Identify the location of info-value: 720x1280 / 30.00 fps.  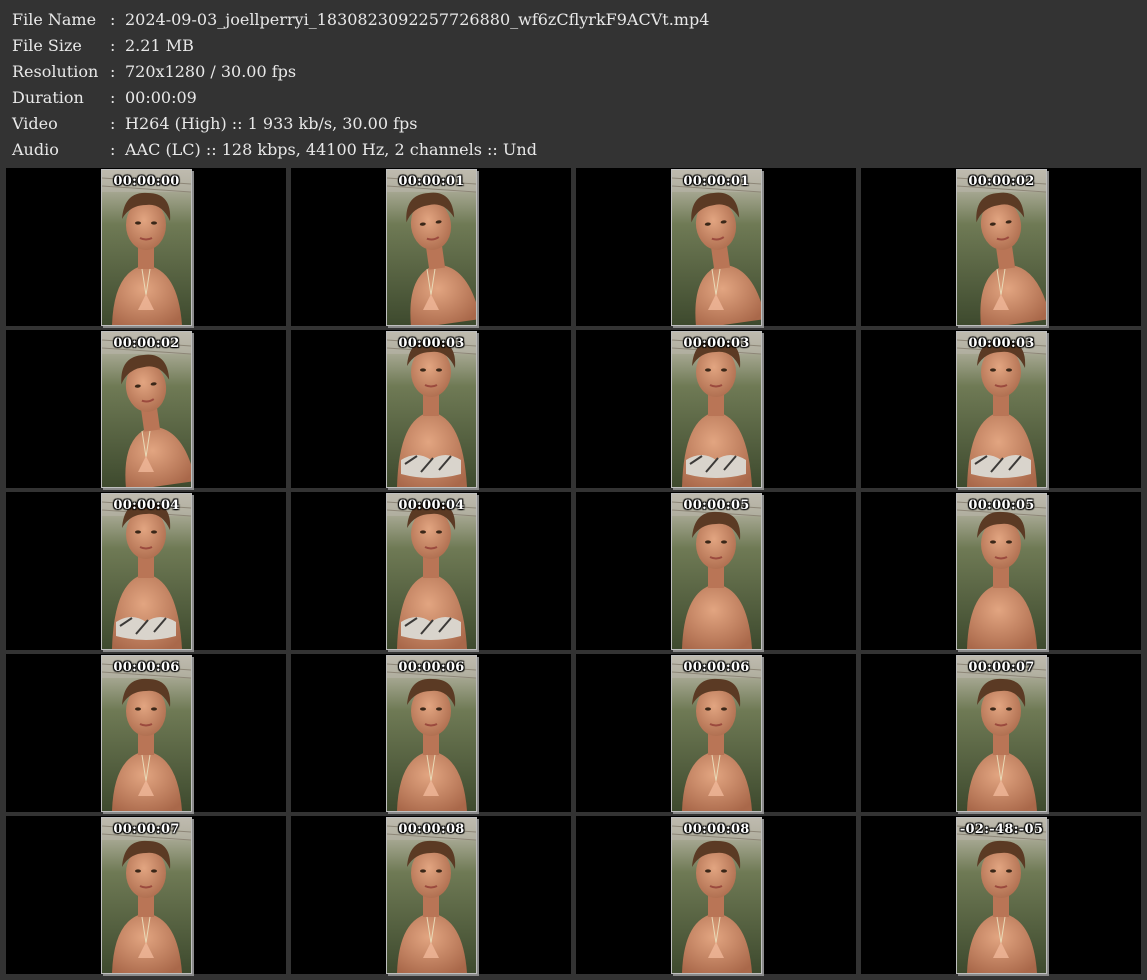
(211, 71).